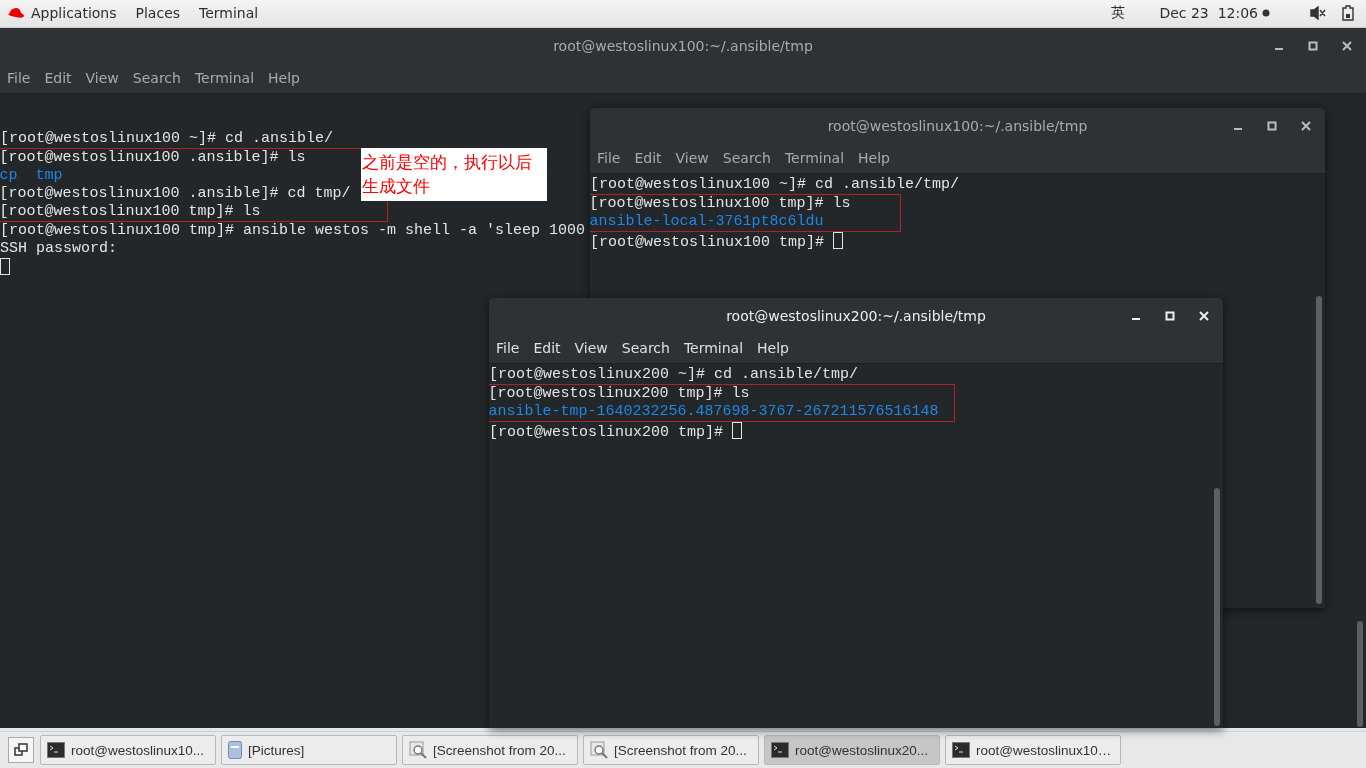 This screenshot has width=1366, height=768. I want to click on top-menu: Applications, so click(74, 13).